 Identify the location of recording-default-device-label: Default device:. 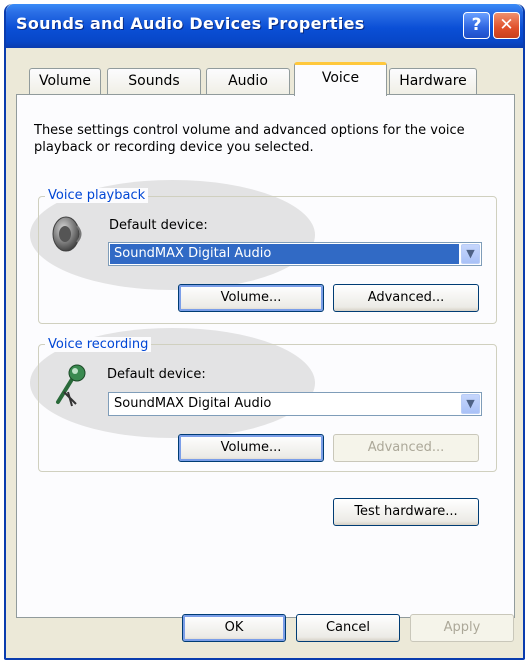
(156, 374).